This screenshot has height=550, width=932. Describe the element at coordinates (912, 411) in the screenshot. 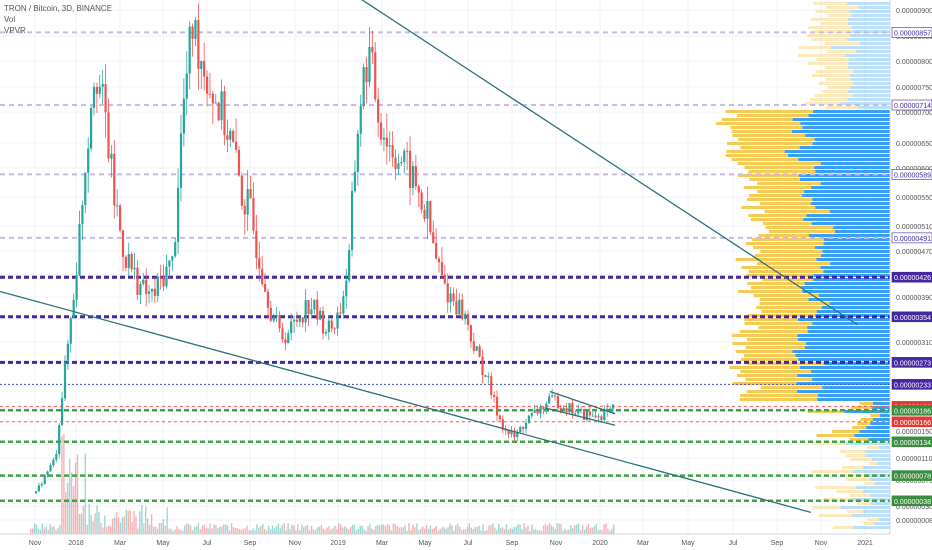

I see `level-label-0.00000186: 0.00000186` at that location.